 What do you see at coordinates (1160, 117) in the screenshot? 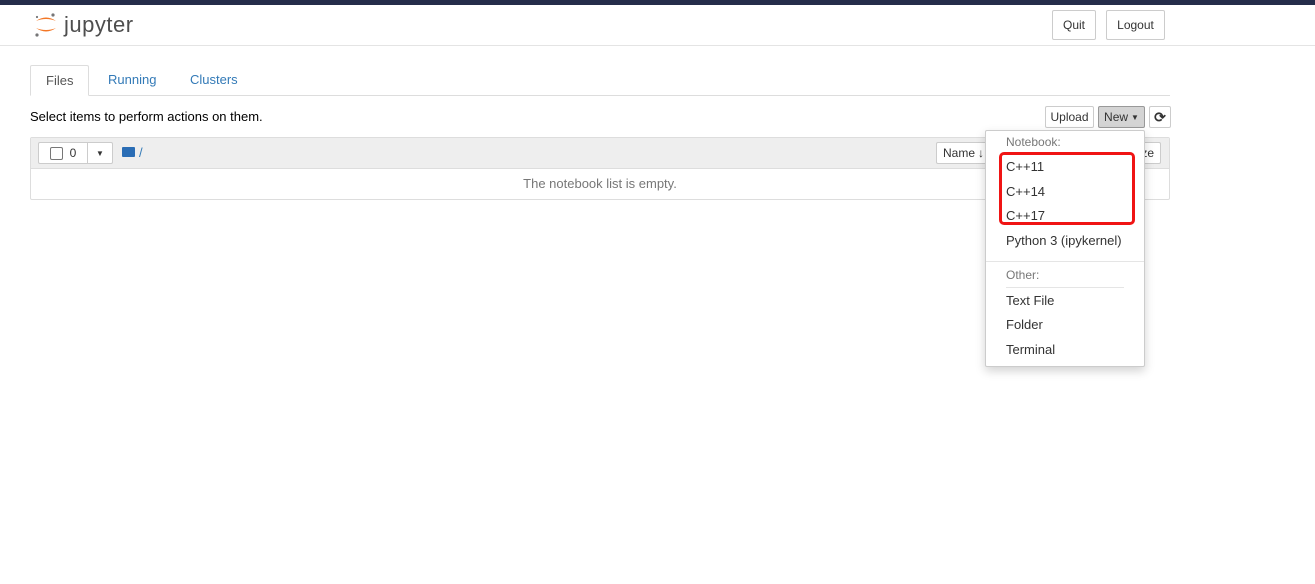
I see `refresh-icon: ⟳` at bounding box center [1160, 117].